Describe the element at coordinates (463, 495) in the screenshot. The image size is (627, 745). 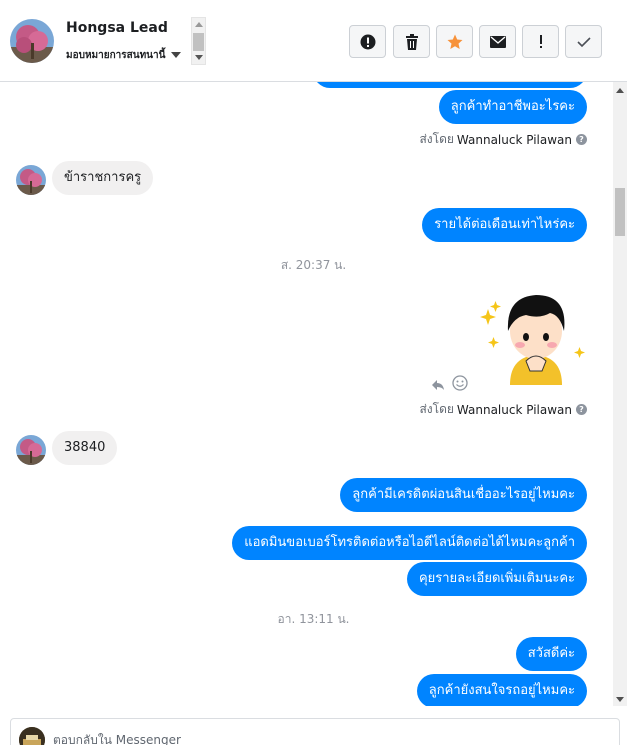
I see `message-bubble-outgoing: ลูกค้ามีเครดิตผ่อนสินเชื่ออะไรอยู่ไหมคะ` at that location.